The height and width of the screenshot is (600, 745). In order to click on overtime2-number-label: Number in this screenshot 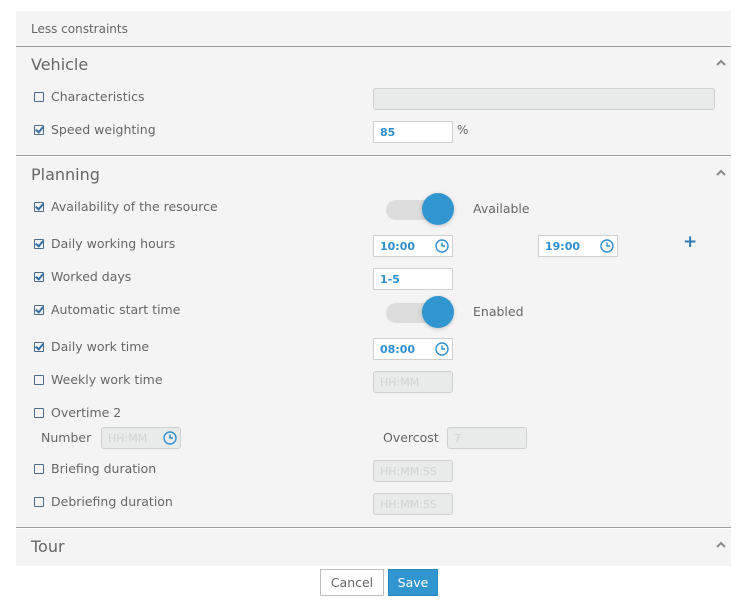, I will do `click(66, 437)`.